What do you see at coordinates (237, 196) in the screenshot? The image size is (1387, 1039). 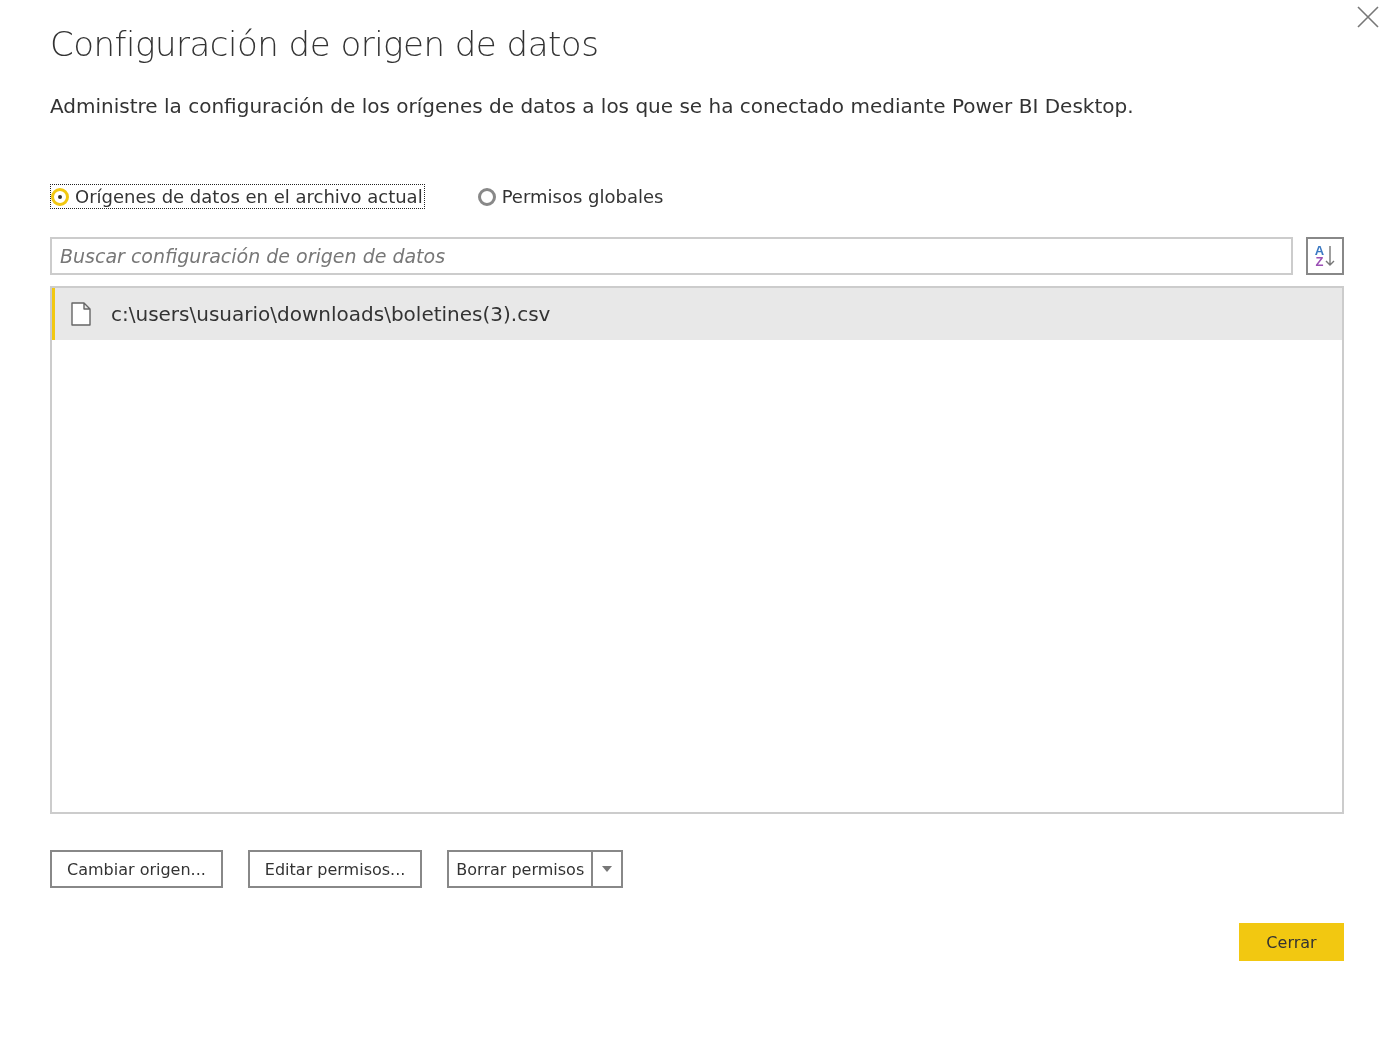 I see `radio-option: Orígenes de datos en el archivo actual` at bounding box center [237, 196].